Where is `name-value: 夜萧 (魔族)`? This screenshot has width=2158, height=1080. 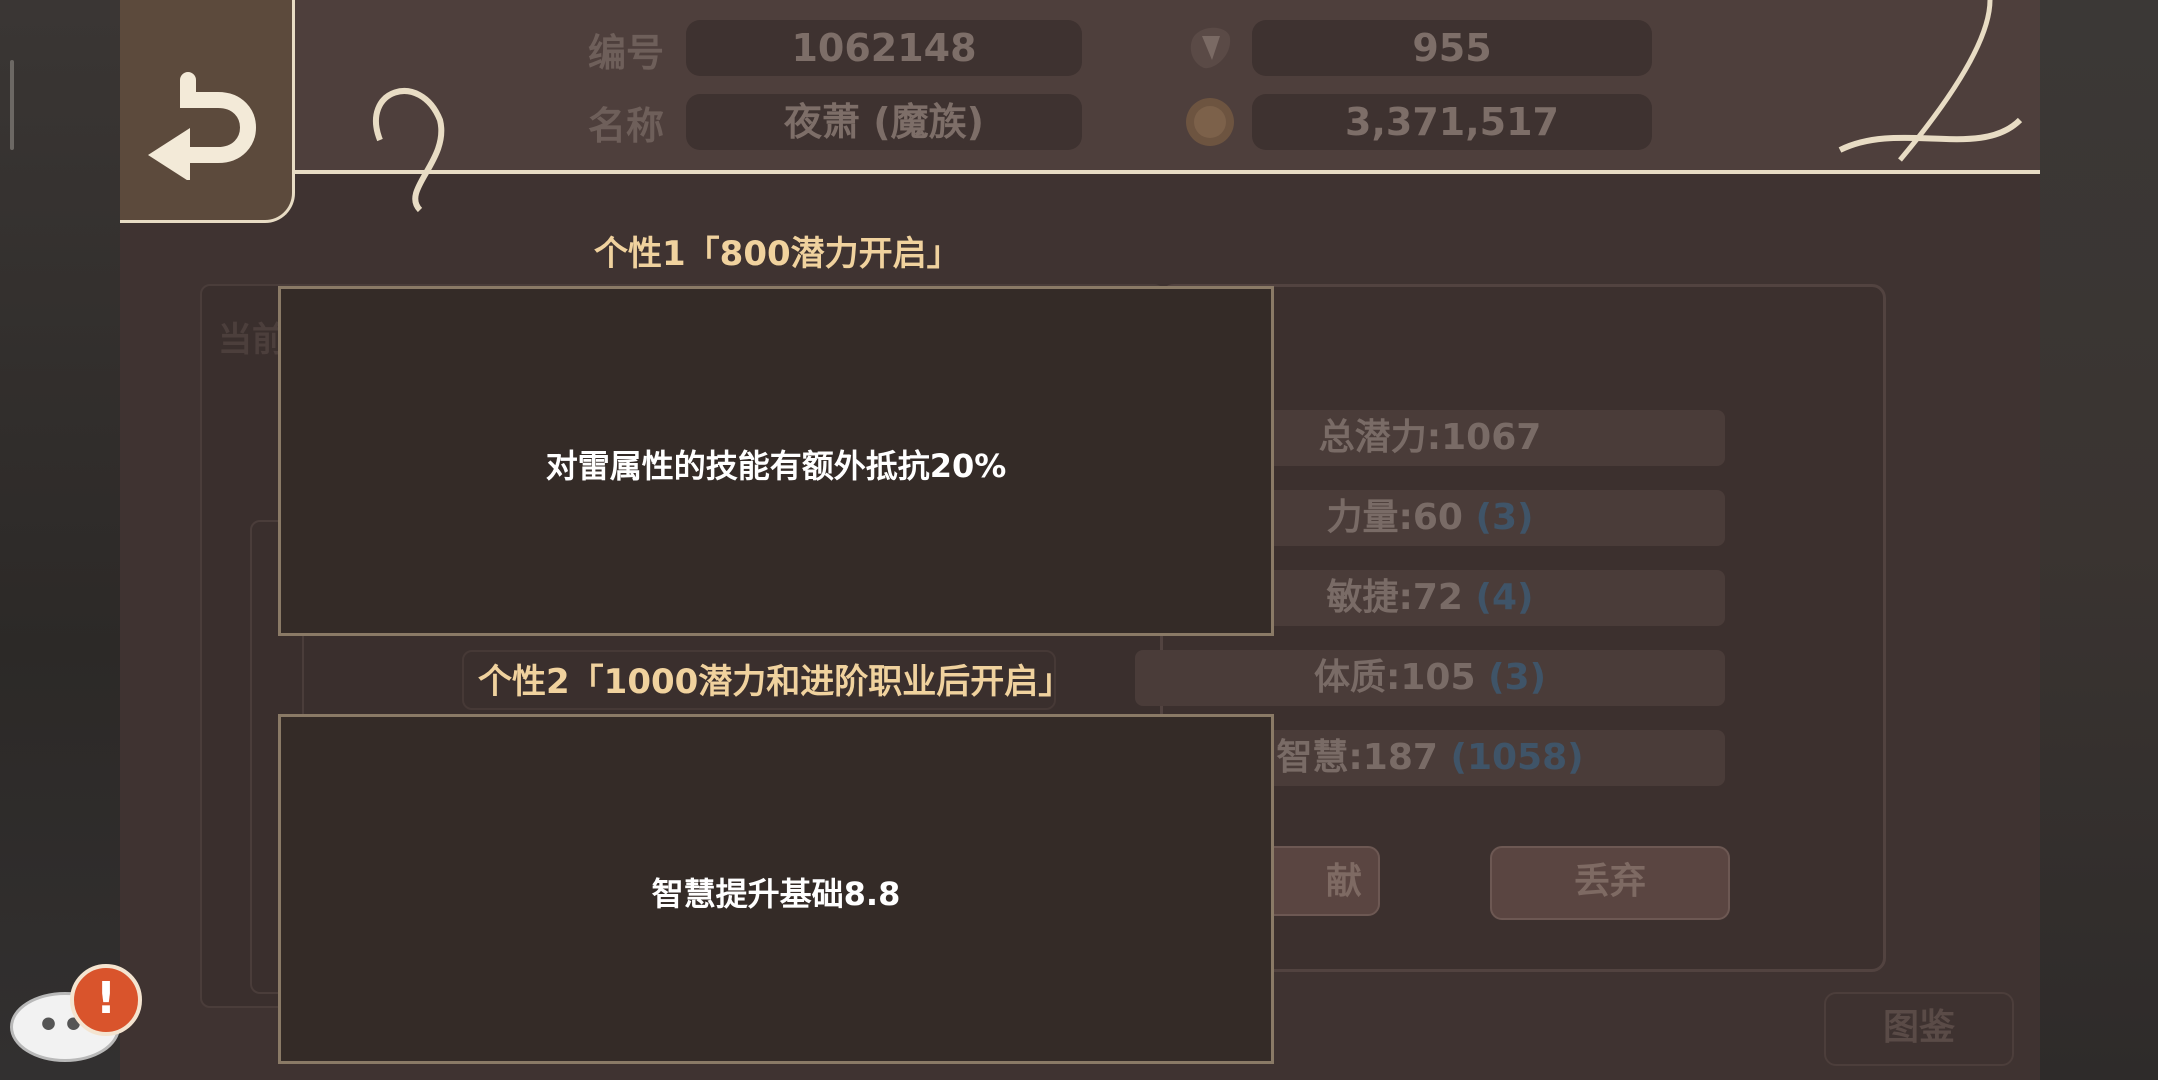
name-value: 夜萧 (魔族) is located at coordinates (884, 122).